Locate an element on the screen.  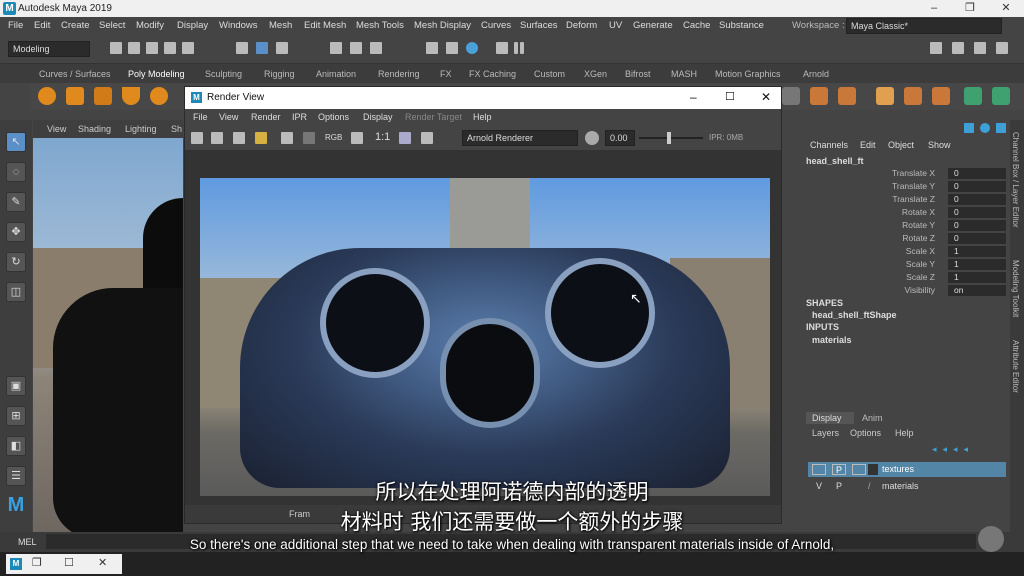
menu-modify: Modify is located at coordinates (150, 25).